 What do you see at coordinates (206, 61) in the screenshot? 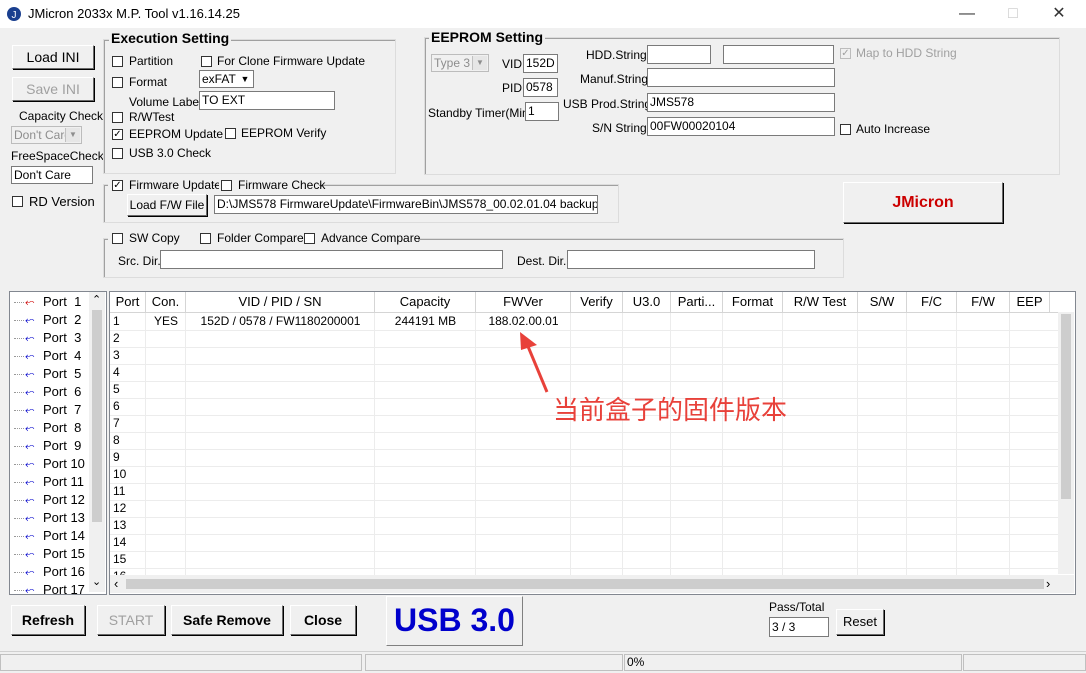
I see `clone-fw-checkbox` at bounding box center [206, 61].